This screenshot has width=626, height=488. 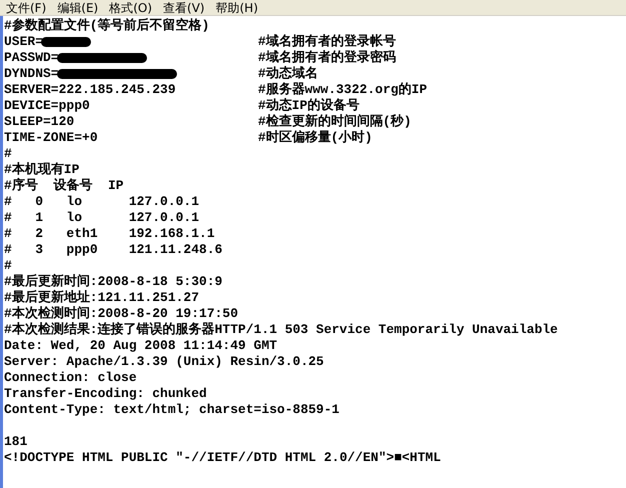 What do you see at coordinates (102, 218) in the screenshot?
I see `text-line: # 1 lo 127.0.0.1` at bounding box center [102, 218].